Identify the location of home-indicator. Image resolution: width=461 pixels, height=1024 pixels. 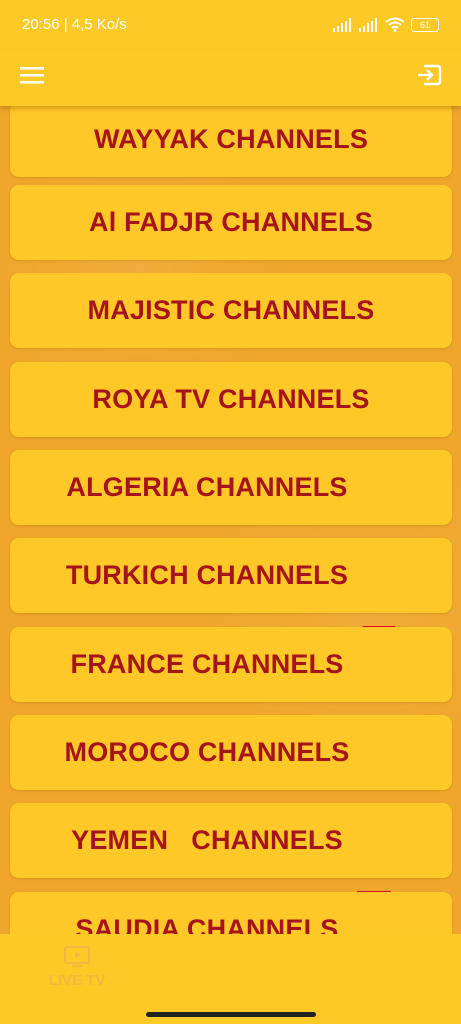
(231, 1014).